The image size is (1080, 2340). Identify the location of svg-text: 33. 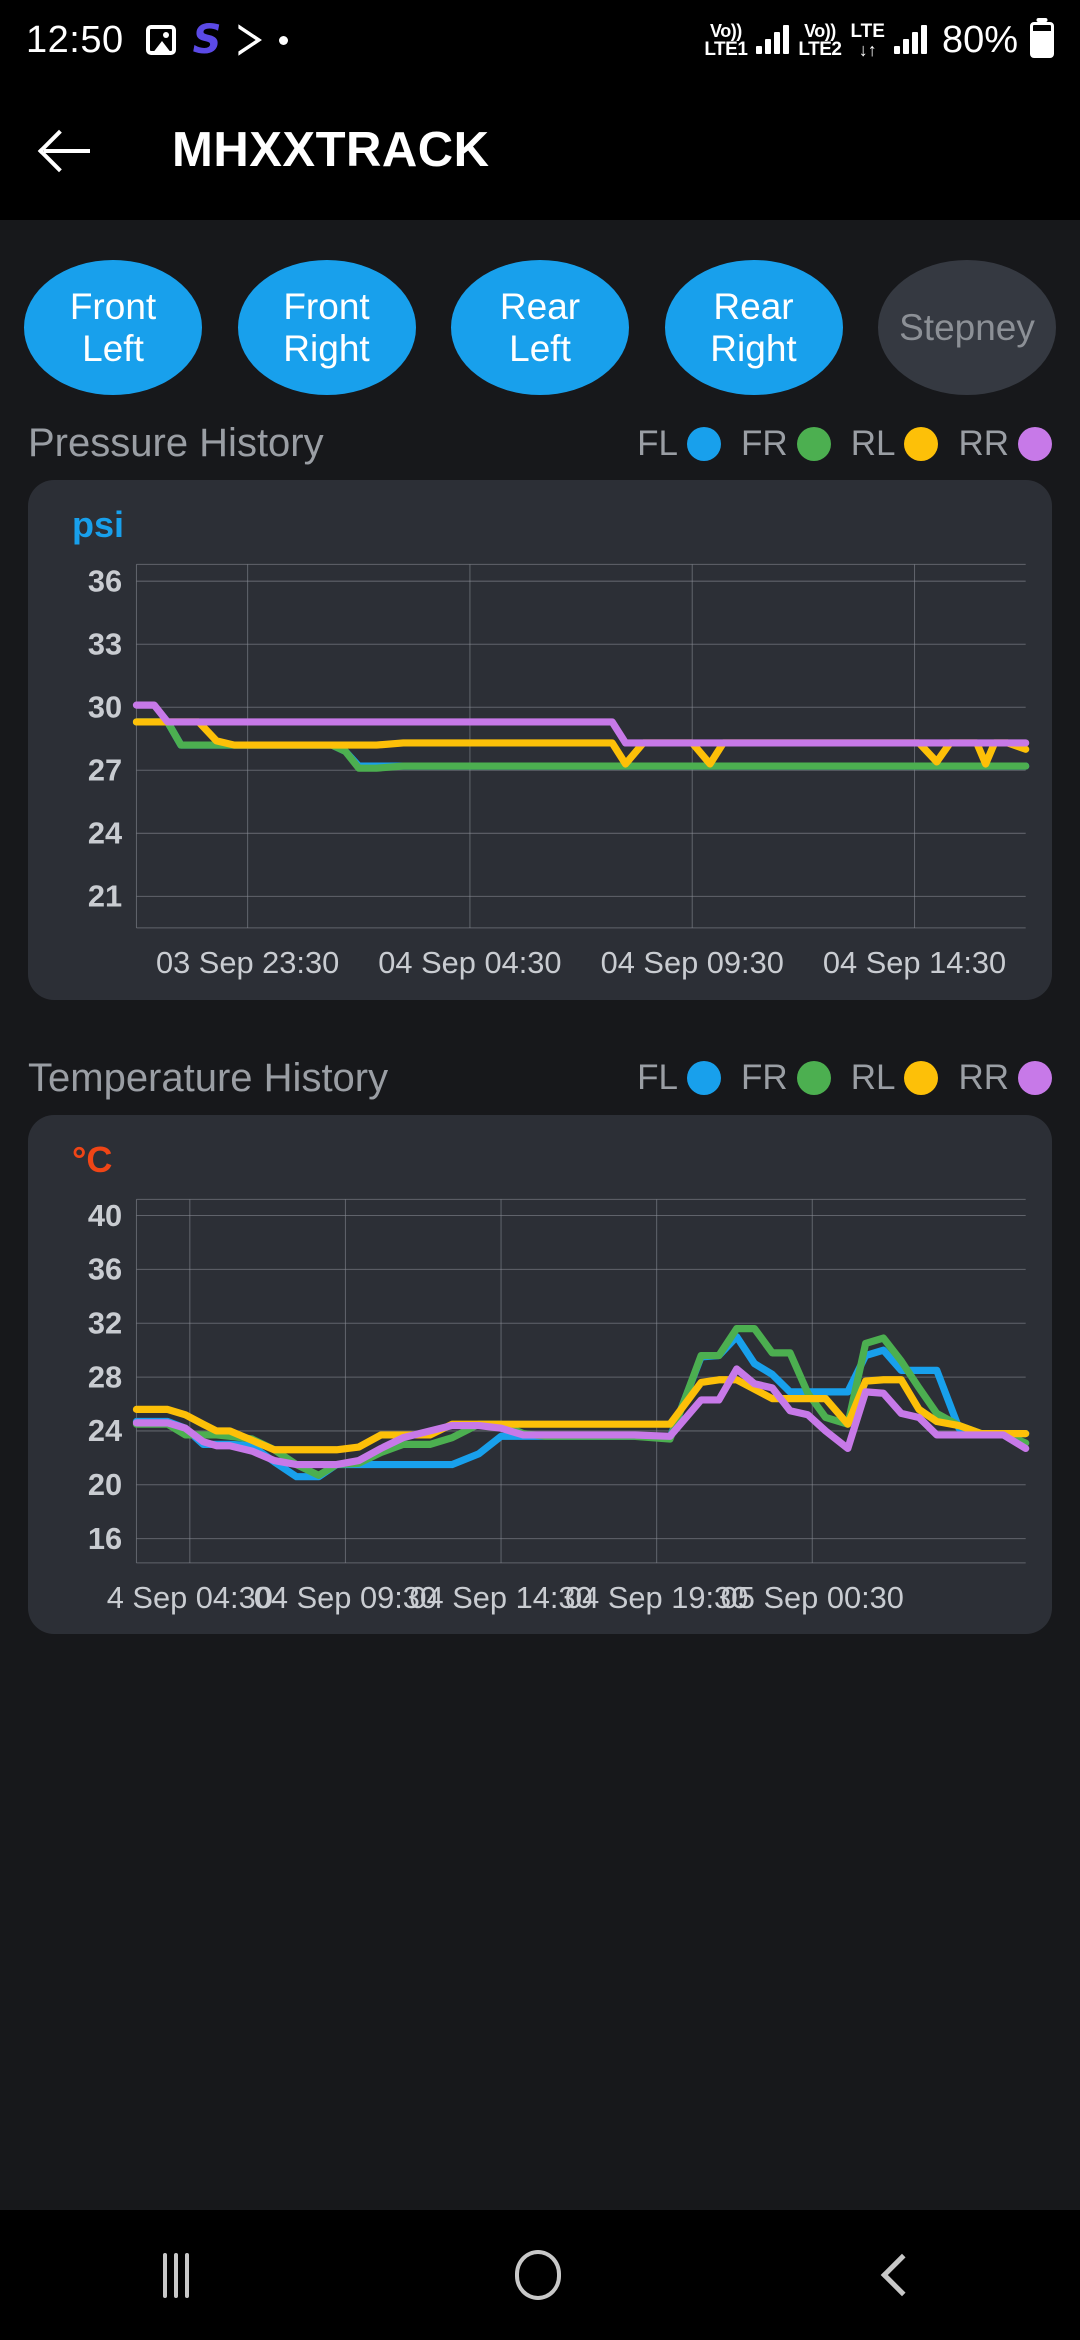
(105, 643).